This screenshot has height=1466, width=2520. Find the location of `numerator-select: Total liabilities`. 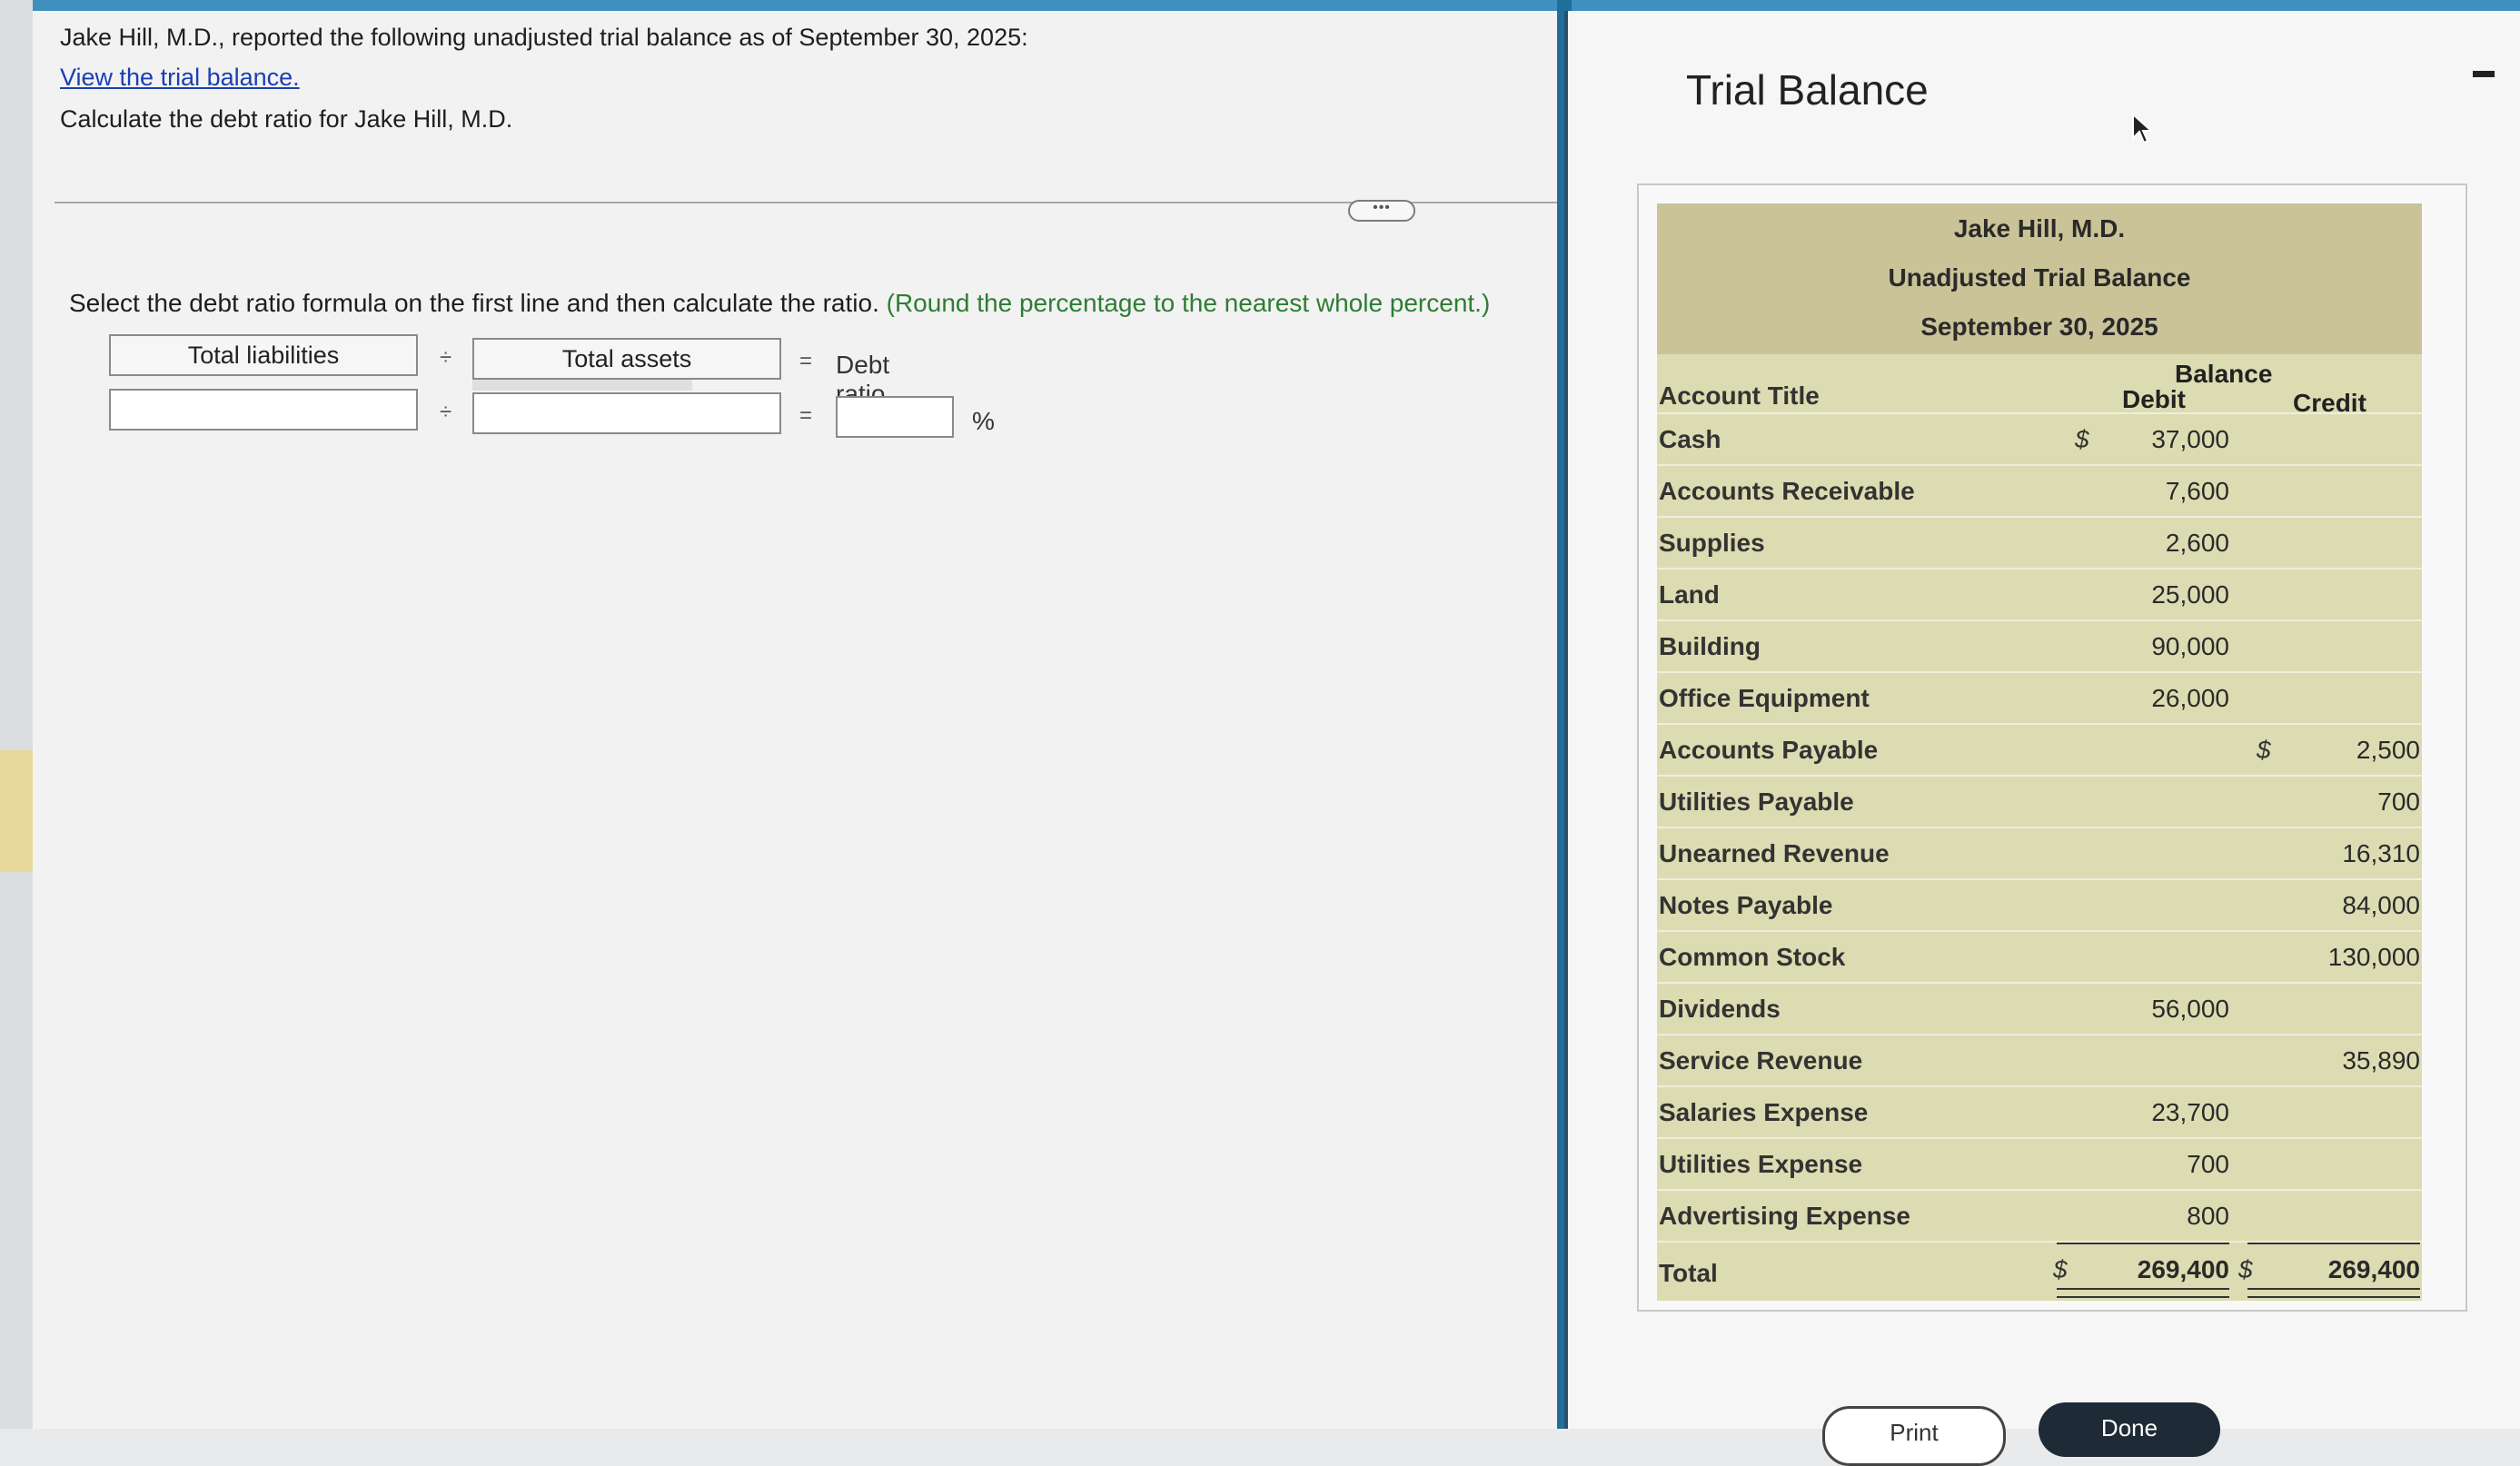

numerator-select: Total liabilities is located at coordinates (264, 355).